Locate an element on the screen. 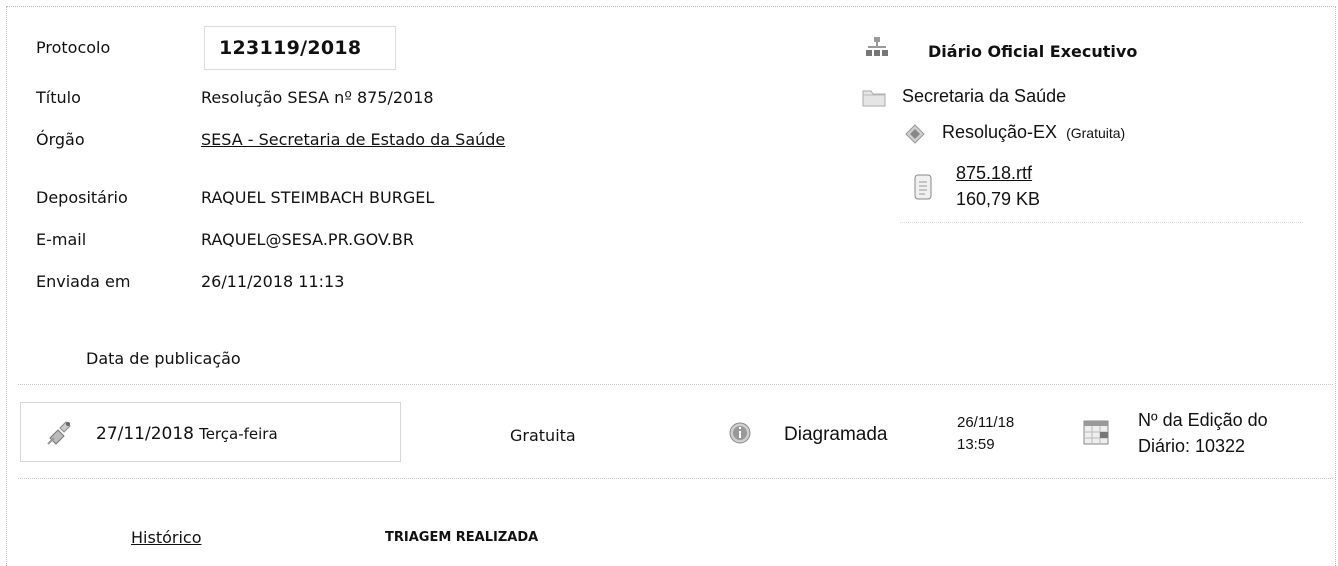  folder-label: Secretaria da Saúde is located at coordinates (984, 96).